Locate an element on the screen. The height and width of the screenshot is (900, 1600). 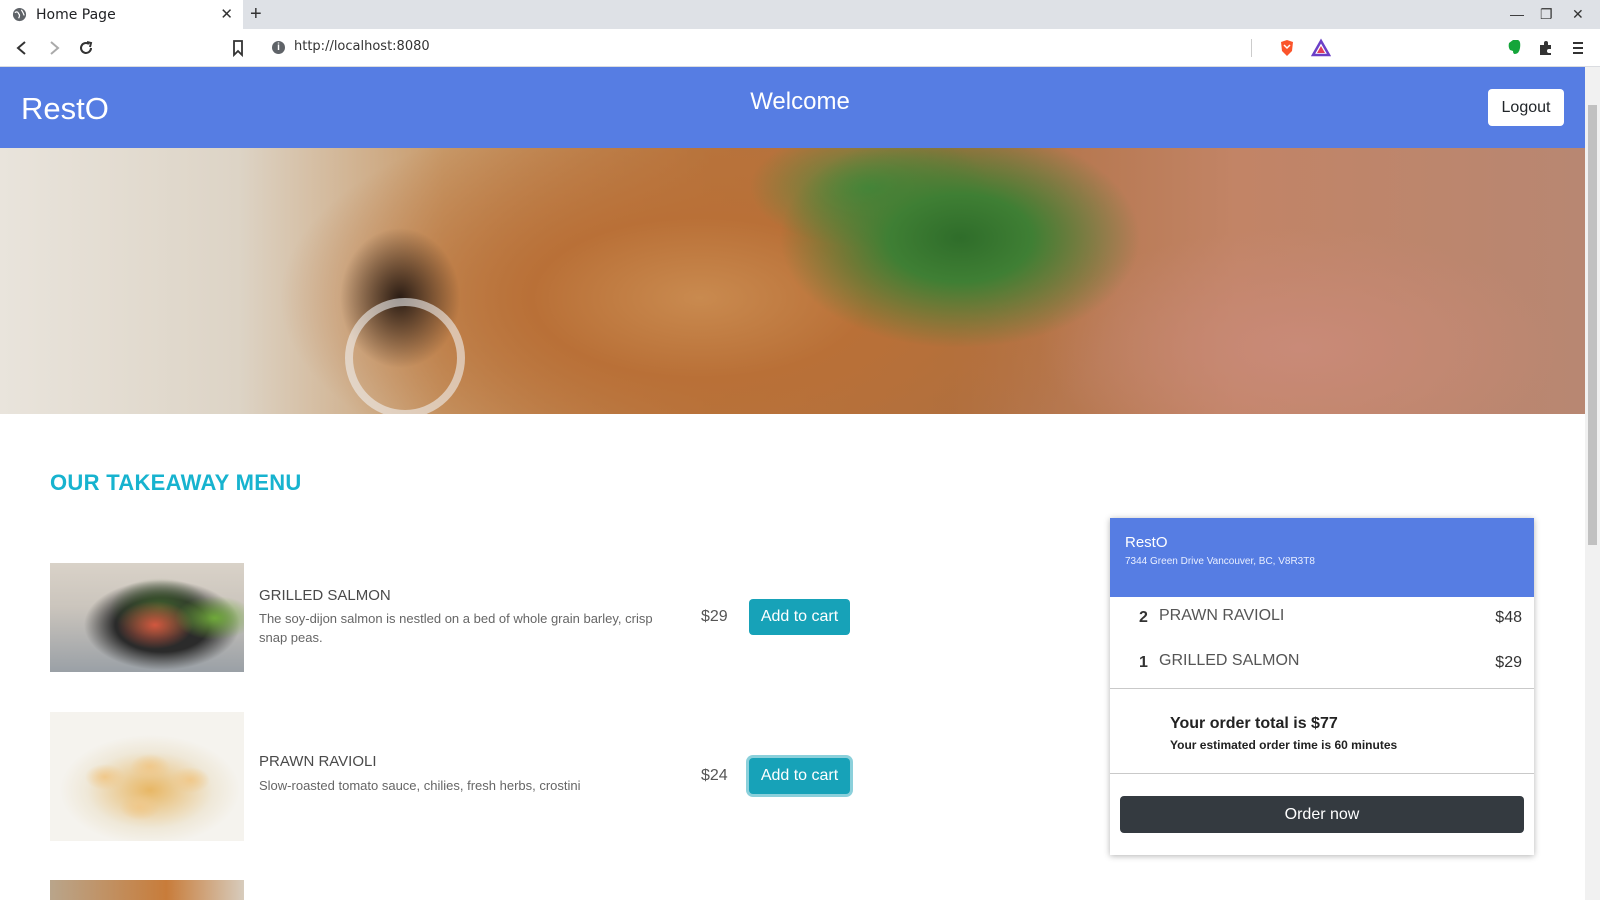
cart-item-qty: 2 is located at coordinates (1143, 617).